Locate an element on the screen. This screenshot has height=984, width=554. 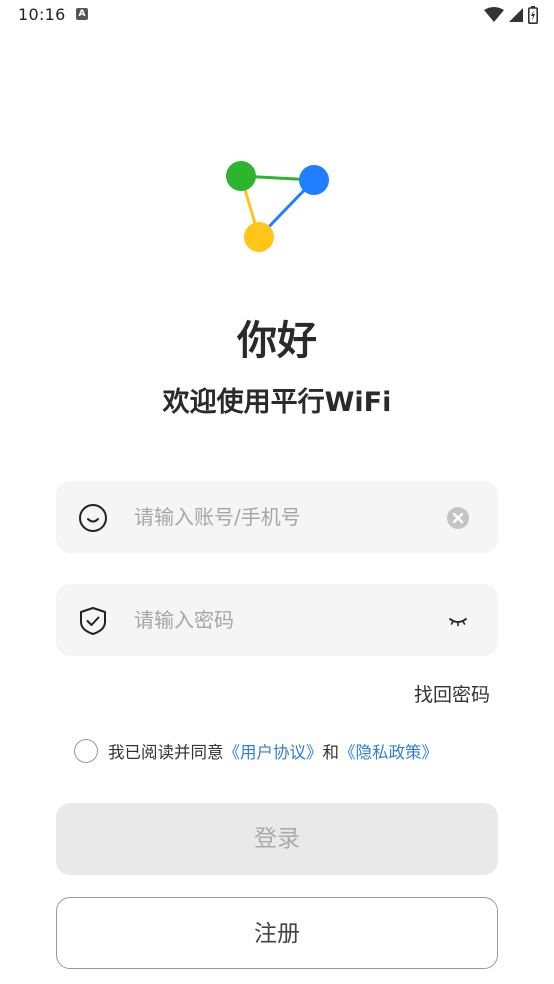
wifi-signal-icon is located at coordinates (494, 14).